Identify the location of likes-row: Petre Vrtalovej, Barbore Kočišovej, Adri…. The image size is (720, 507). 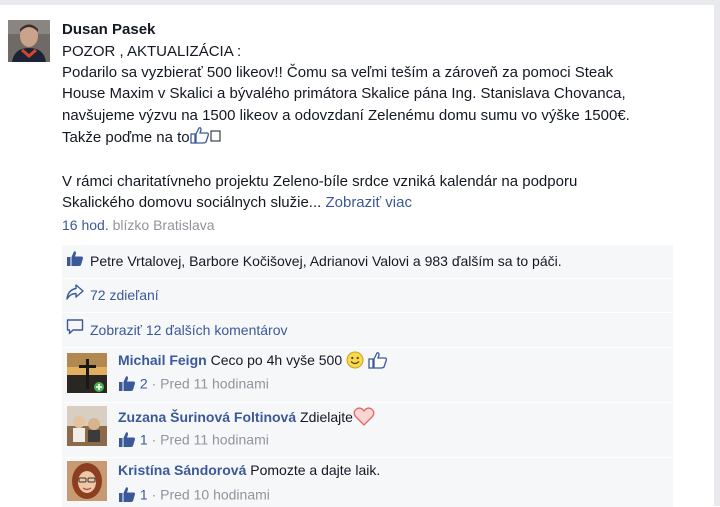
(367, 261).